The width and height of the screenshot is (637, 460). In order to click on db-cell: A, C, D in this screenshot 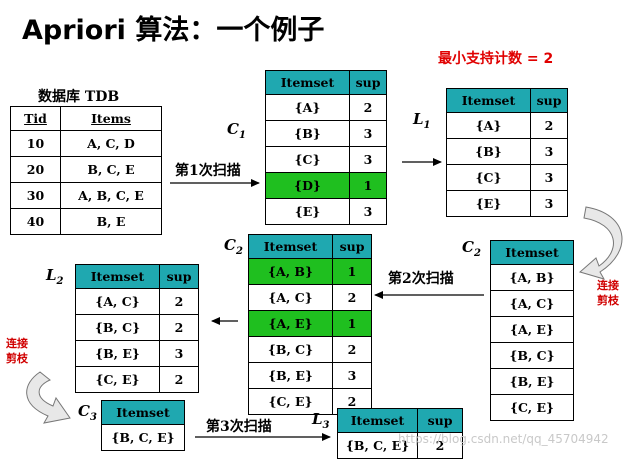, I will do `click(111, 143)`.